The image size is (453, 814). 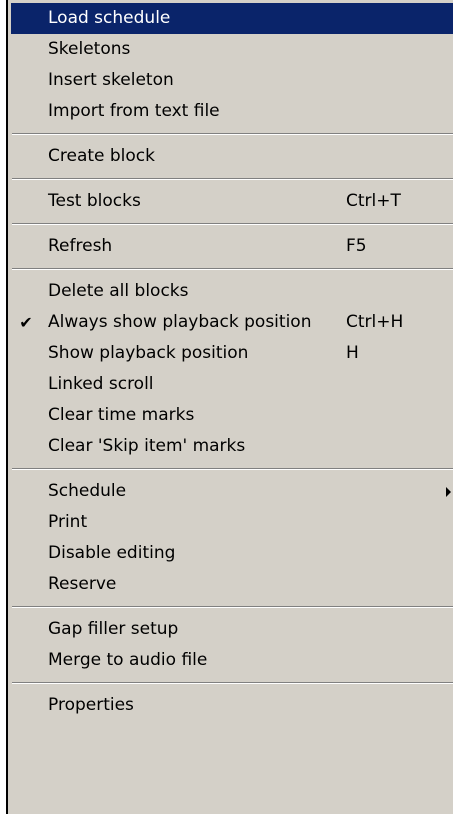 What do you see at coordinates (230, 584) in the screenshot?
I see `menu-item-reserve: Reserve` at bounding box center [230, 584].